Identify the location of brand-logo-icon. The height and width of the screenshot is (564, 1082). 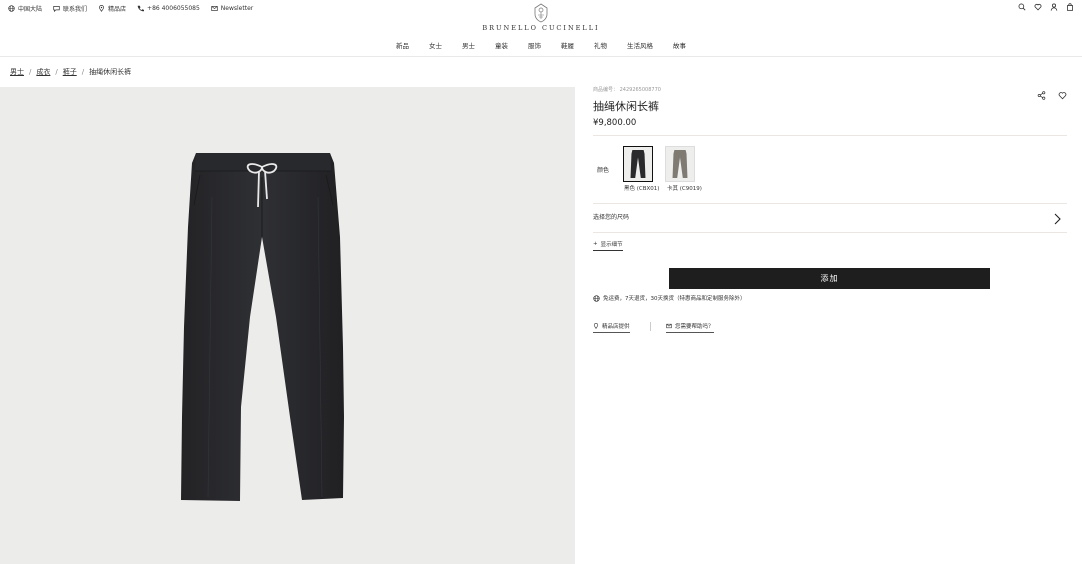
(541, 13).